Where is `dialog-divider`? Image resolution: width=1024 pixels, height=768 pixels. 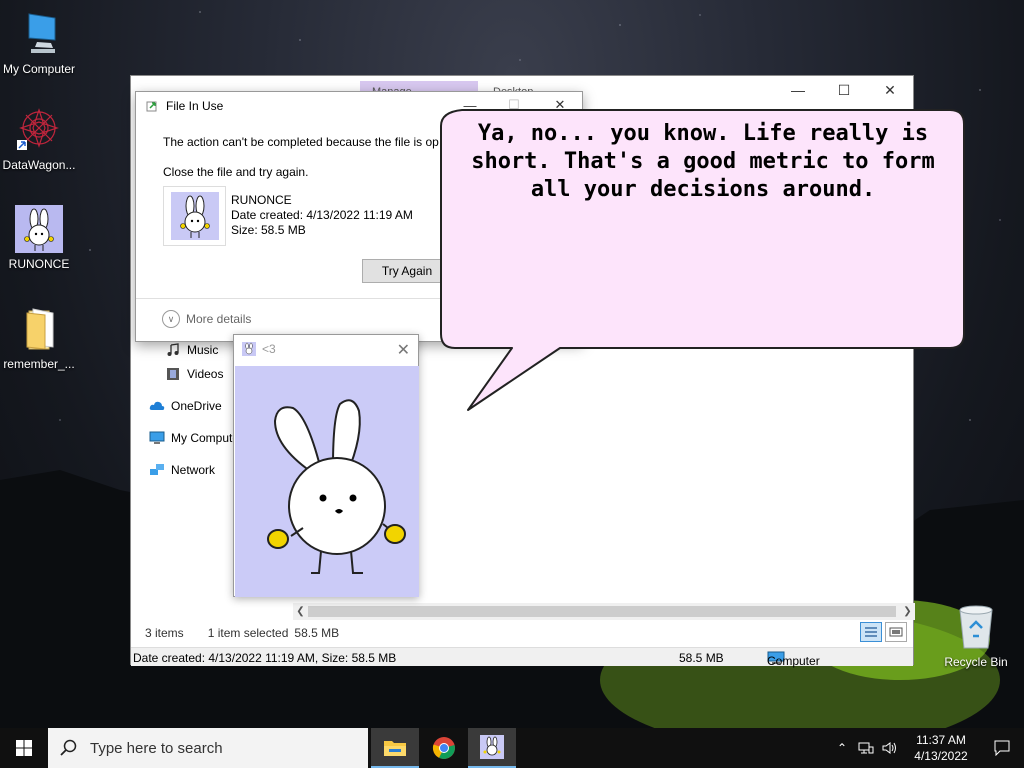
dialog-divider is located at coordinates (359, 298).